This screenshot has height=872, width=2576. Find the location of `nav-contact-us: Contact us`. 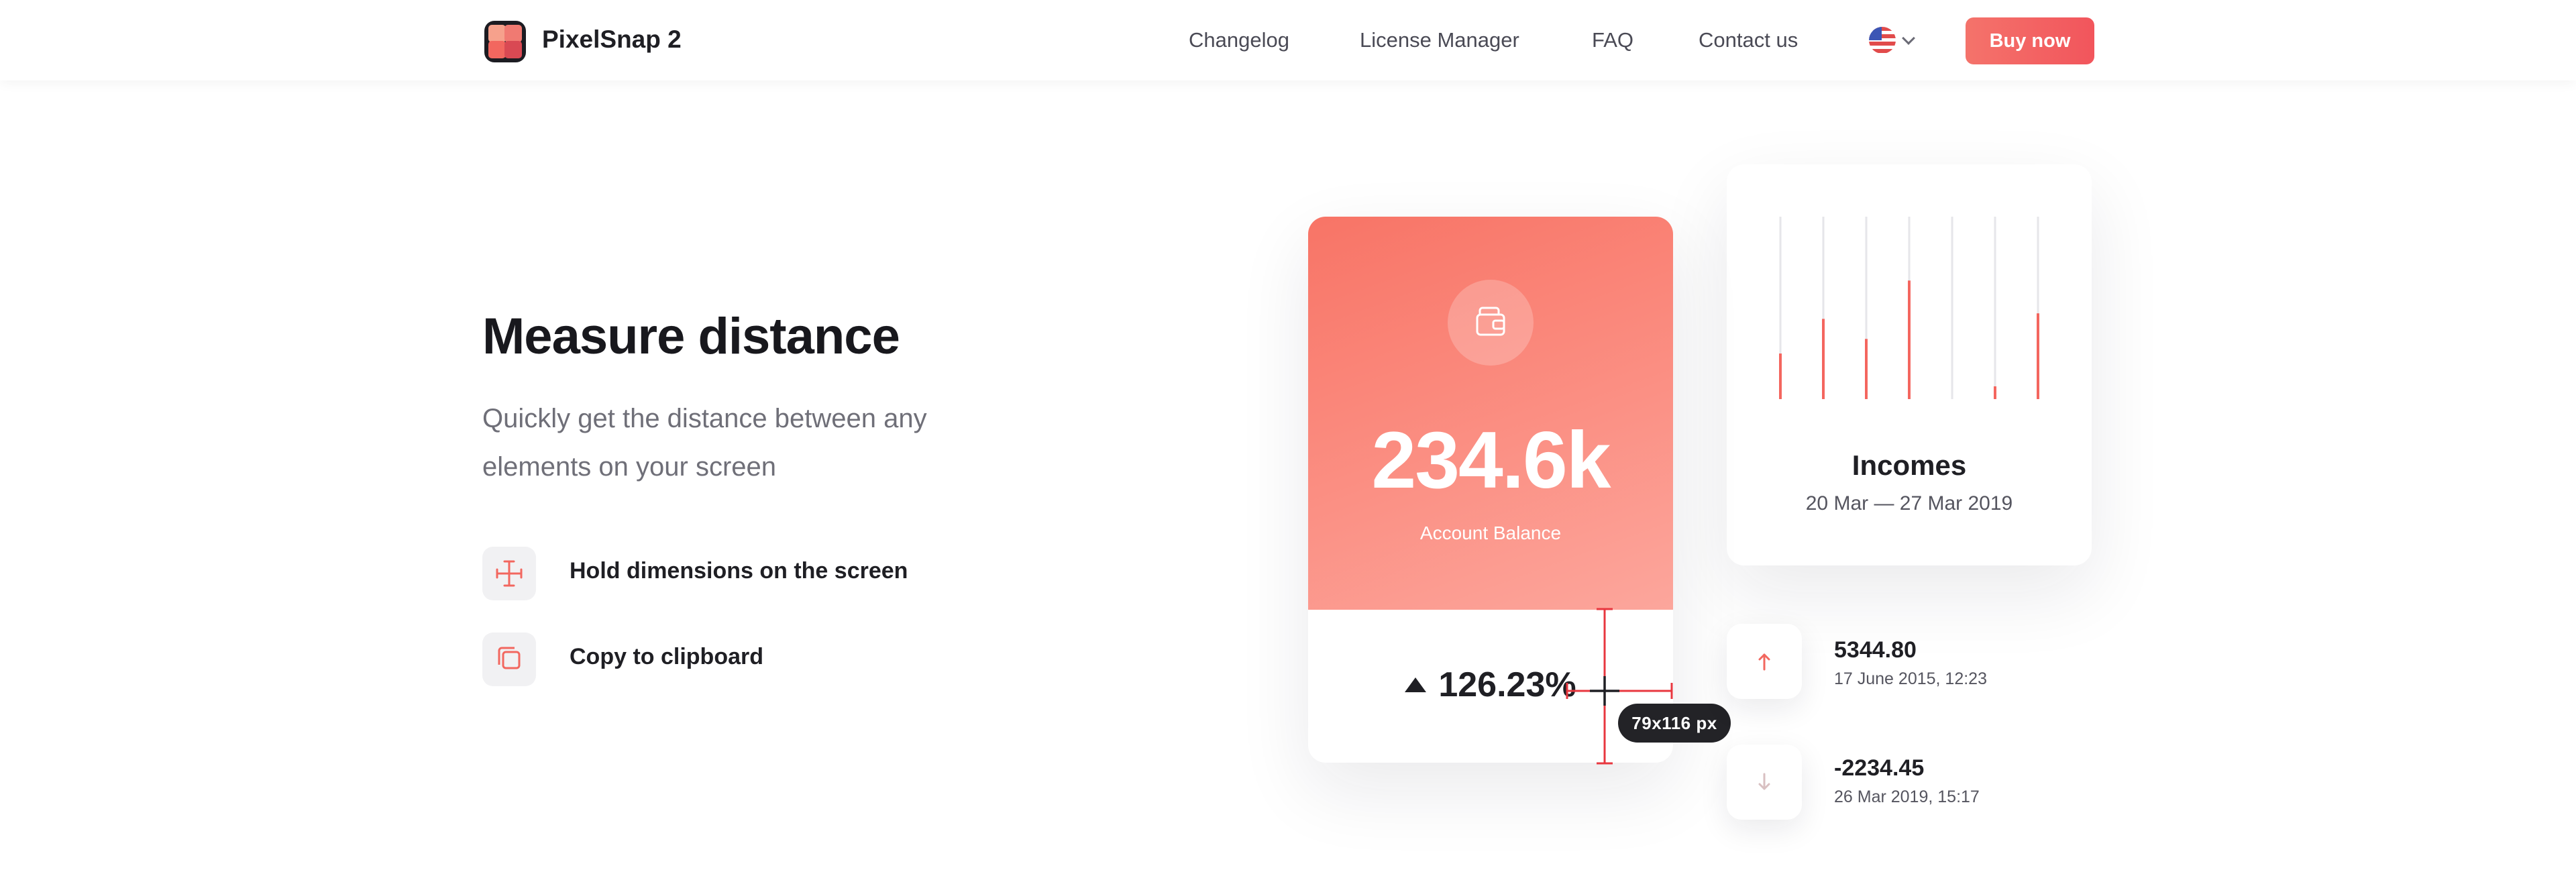

nav-contact-us: Contact us is located at coordinates (1748, 40).